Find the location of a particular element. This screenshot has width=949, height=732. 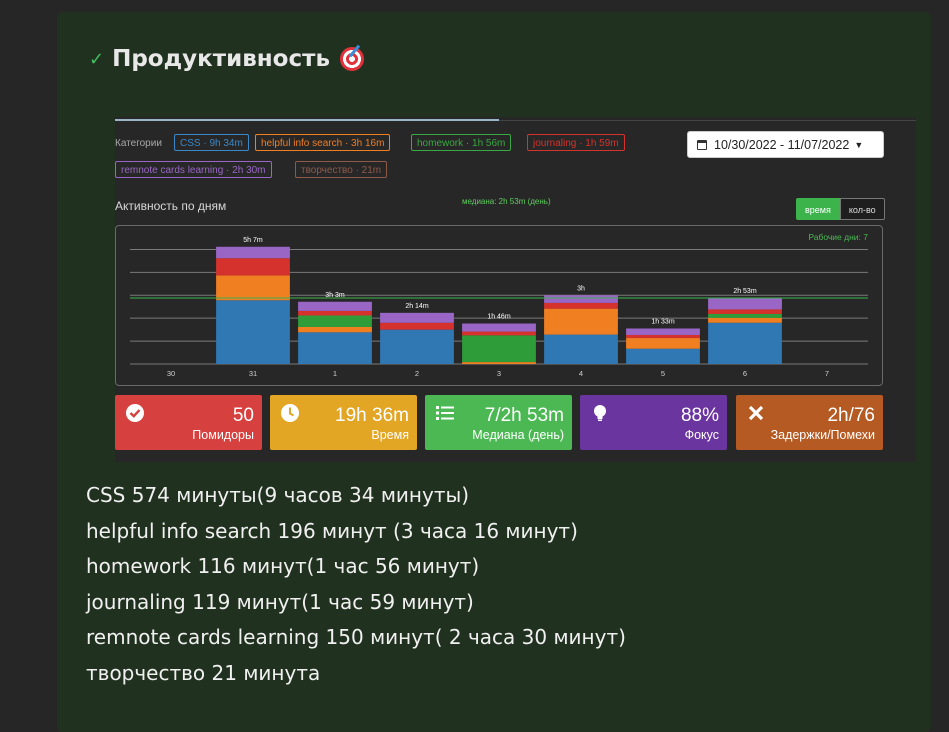

note-line: homework 116 минут(1 час 56 минут) is located at coordinates (283, 566).